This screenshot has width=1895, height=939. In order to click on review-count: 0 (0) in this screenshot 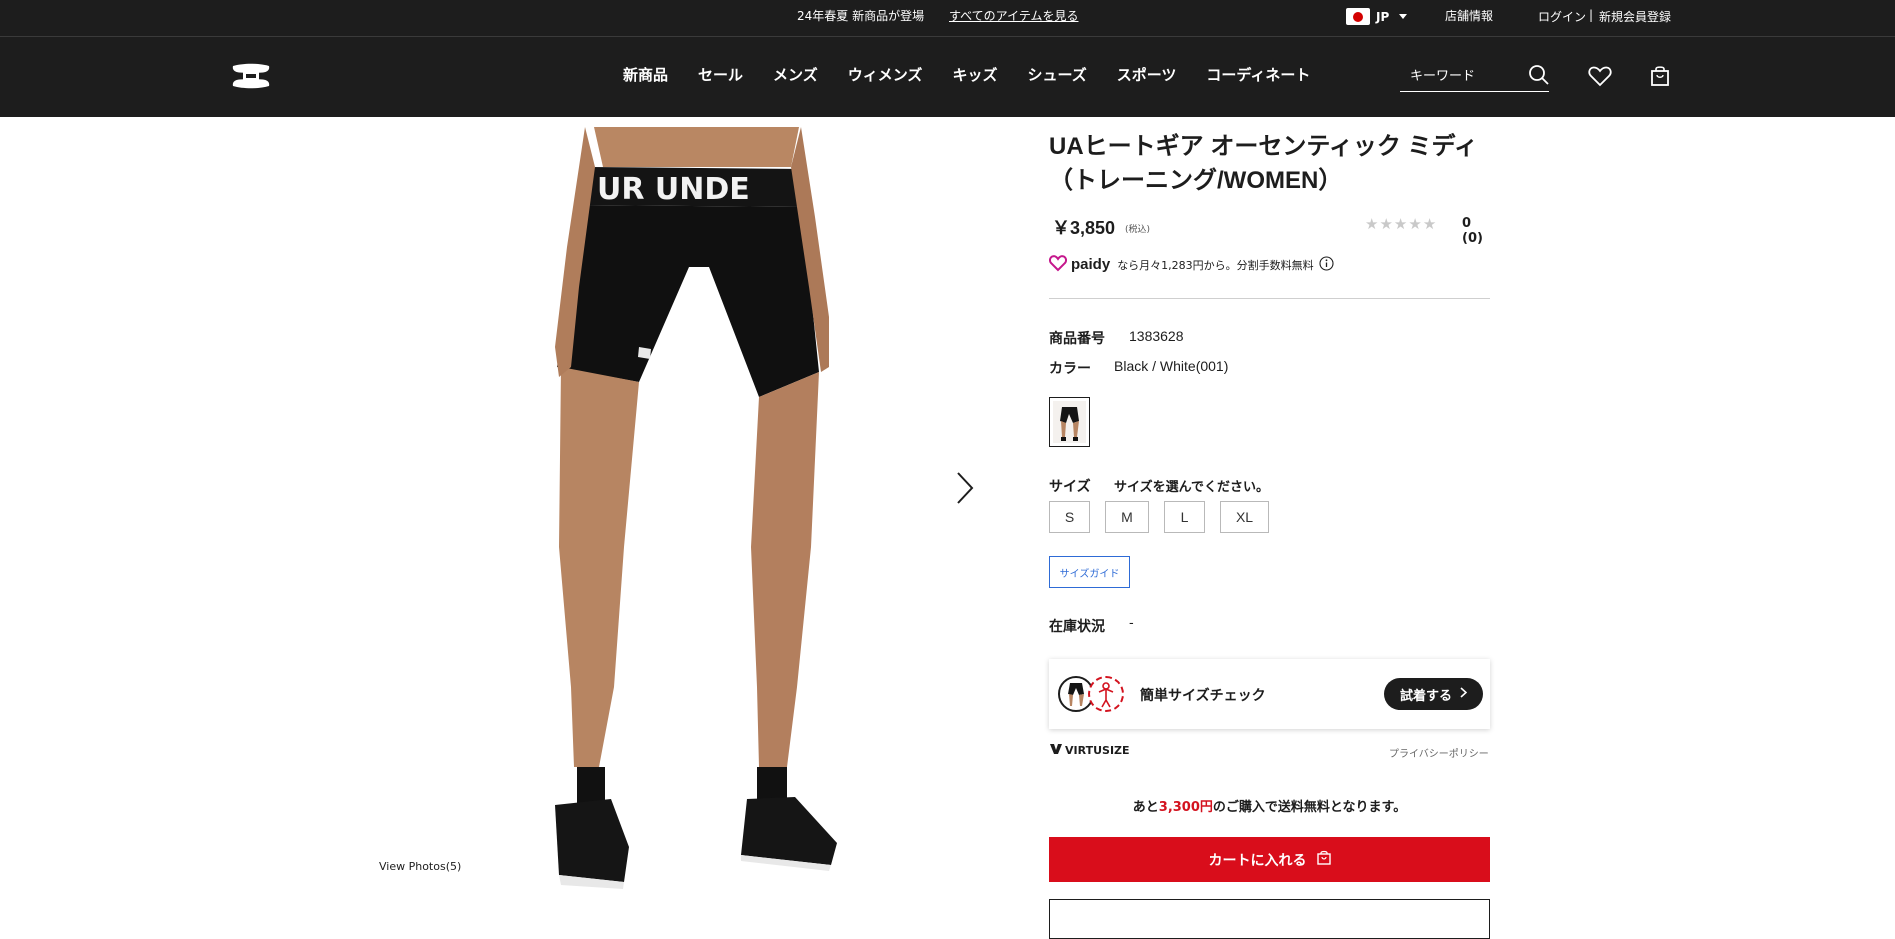, I will do `click(1476, 231)`.